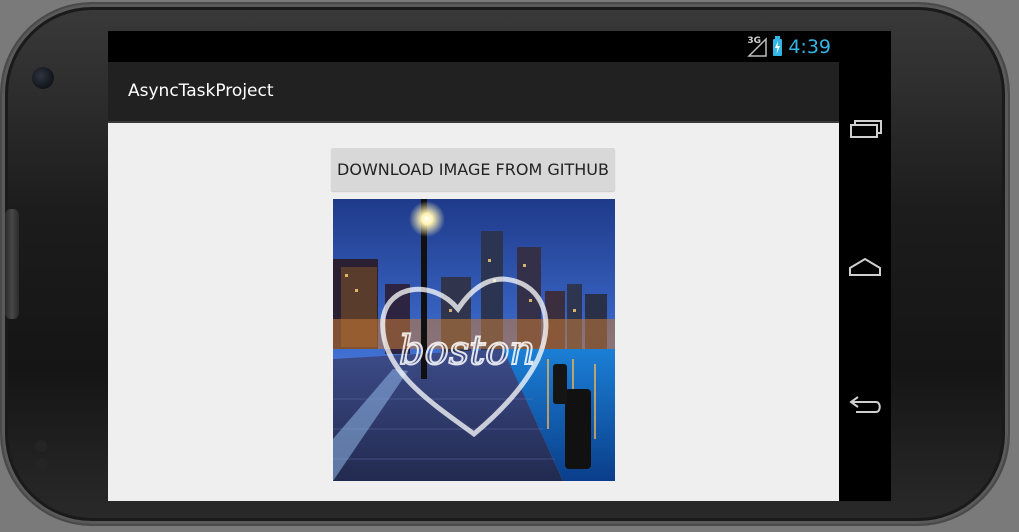  What do you see at coordinates (467, 351) in the screenshot?
I see `image-overlay-text: boston` at bounding box center [467, 351].